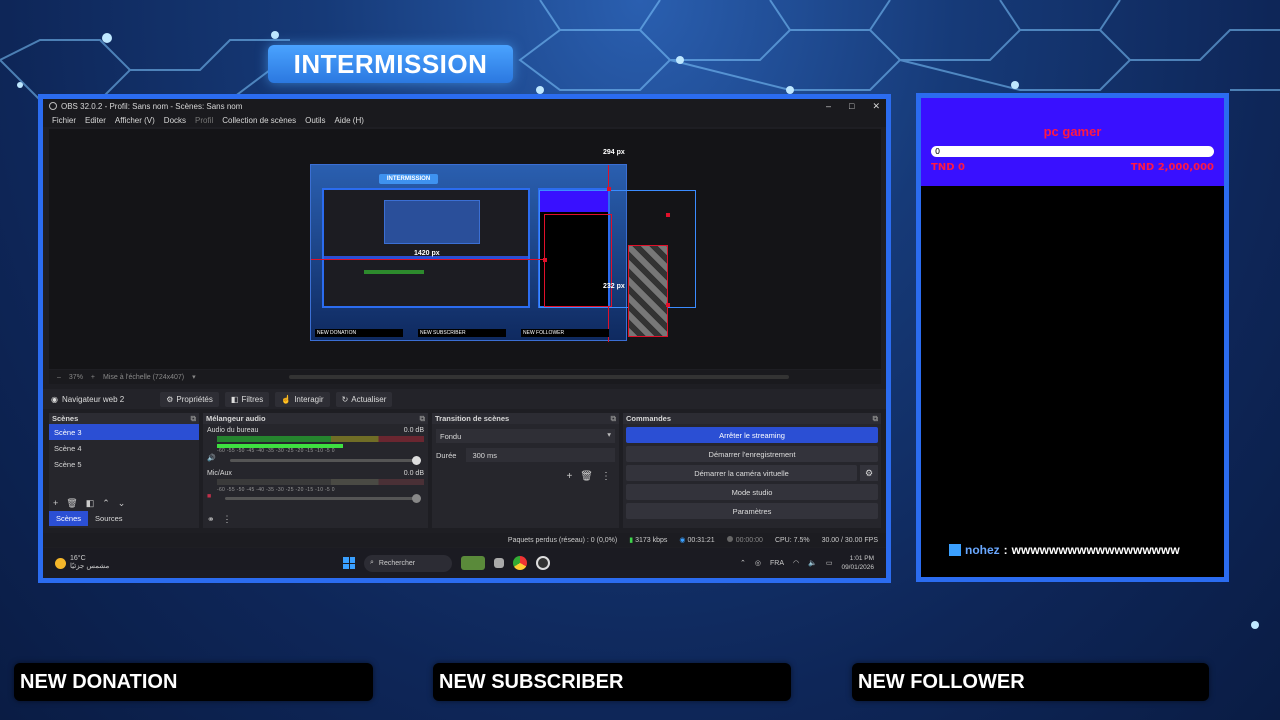  What do you see at coordinates (124, 432) in the screenshot?
I see `scene-item: Scène 3` at bounding box center [124, 432].